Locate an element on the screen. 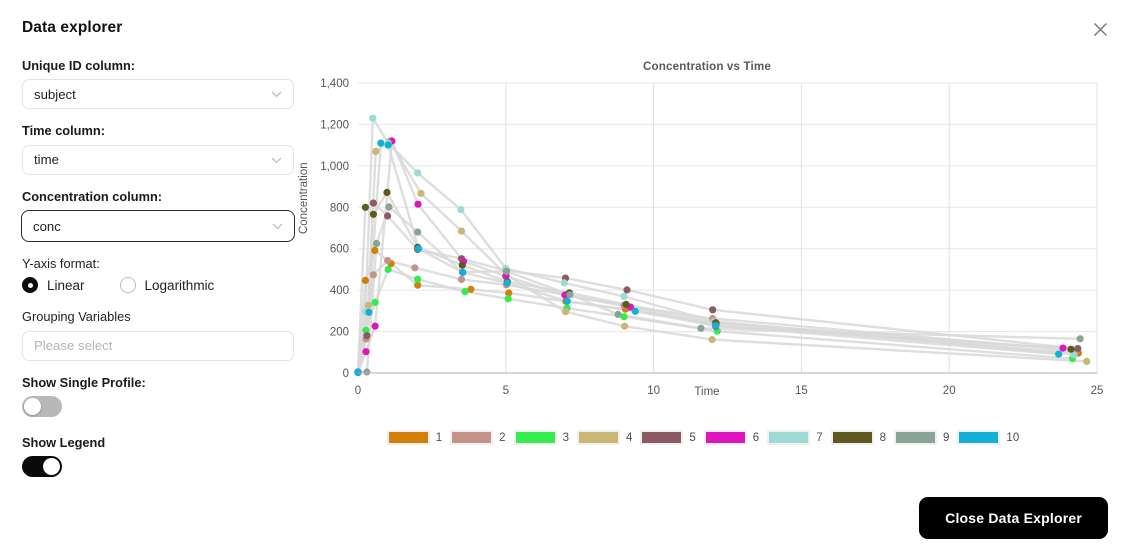 The height and width of the screenshot is (555, 1129). legend-item: 9 is located at coordinates (921, 437).